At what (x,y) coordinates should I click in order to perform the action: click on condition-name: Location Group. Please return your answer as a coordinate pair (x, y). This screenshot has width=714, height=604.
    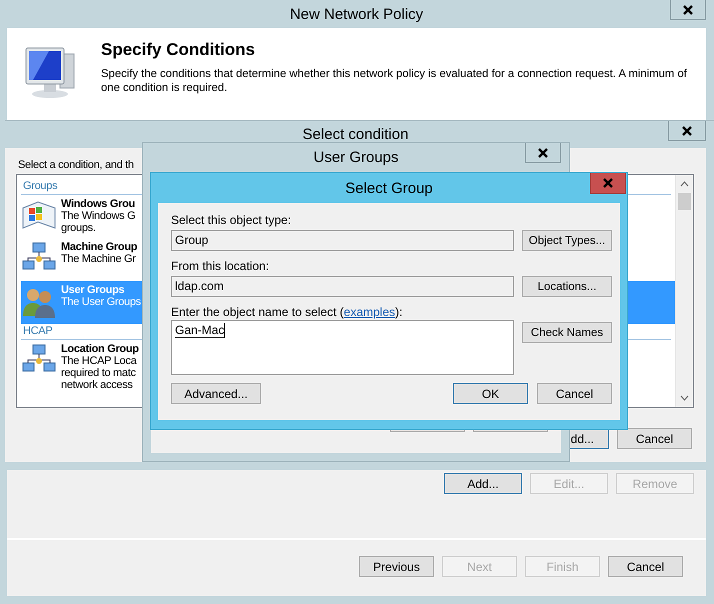
    Looking at the image, I should click on (100, 349).